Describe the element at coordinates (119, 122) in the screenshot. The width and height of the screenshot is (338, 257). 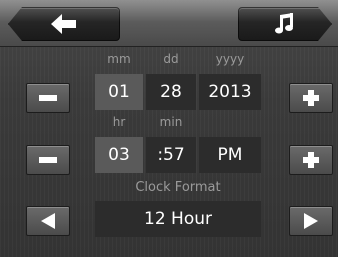
I see `hour-label: hr` at that location.